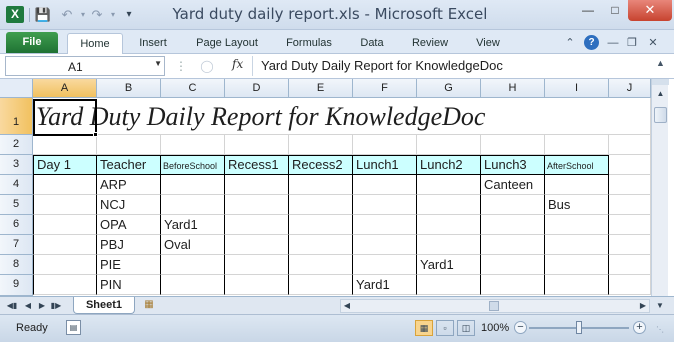  Describe the element at coordinates (65, 285) in the screenshot. I see `cell-a9` at that location.